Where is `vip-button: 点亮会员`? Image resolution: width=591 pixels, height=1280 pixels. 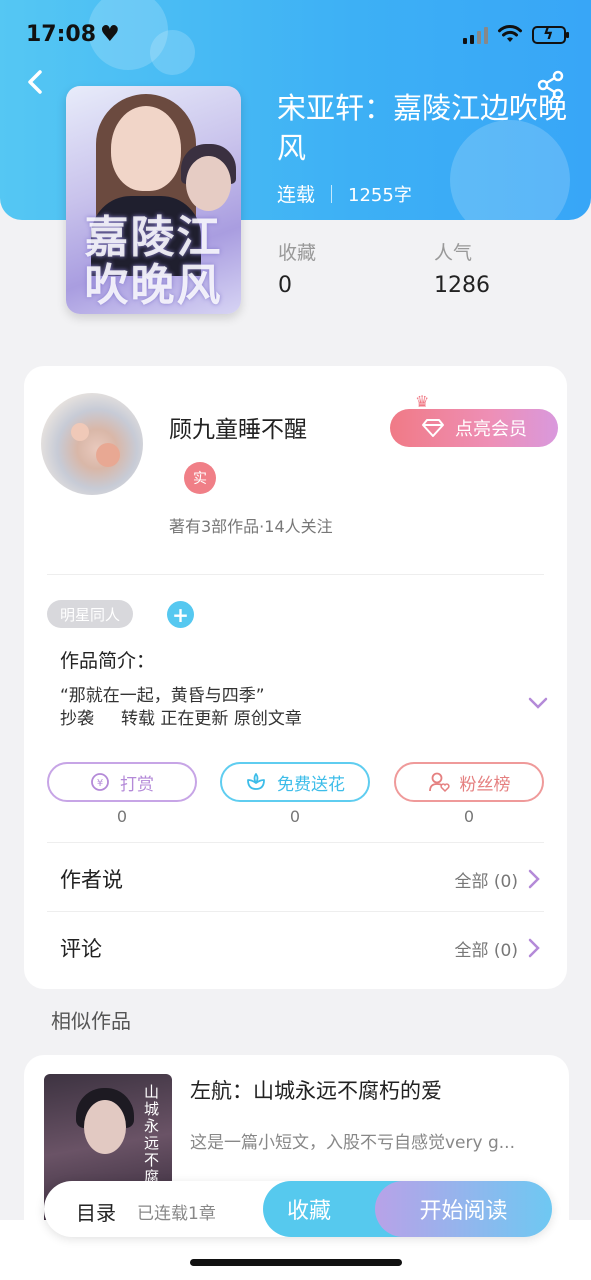
vip-button: 点亮会员 is located at coordinates (474, 428).